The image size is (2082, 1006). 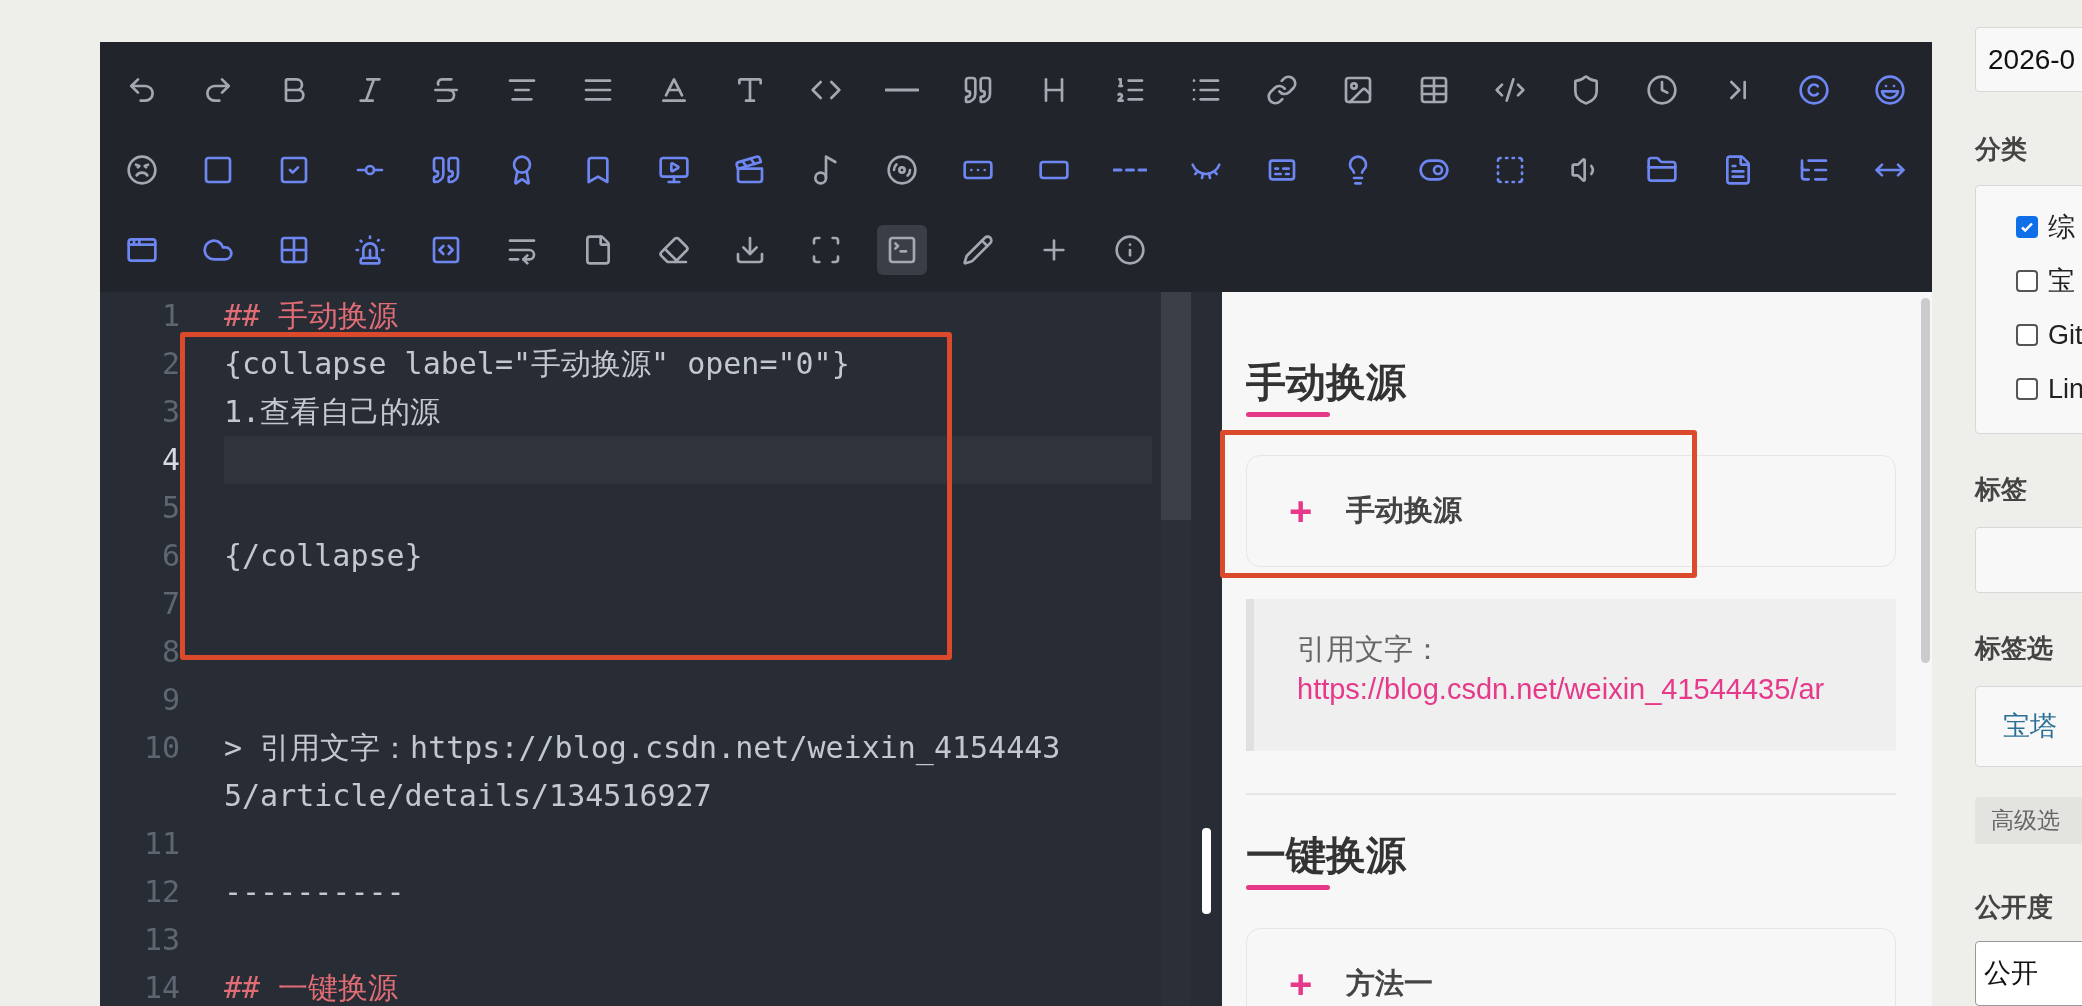 What do you see at coordinates (218, 170) in the screenshot?
I see `checkbox-icon` at bounding box center [218, 170].